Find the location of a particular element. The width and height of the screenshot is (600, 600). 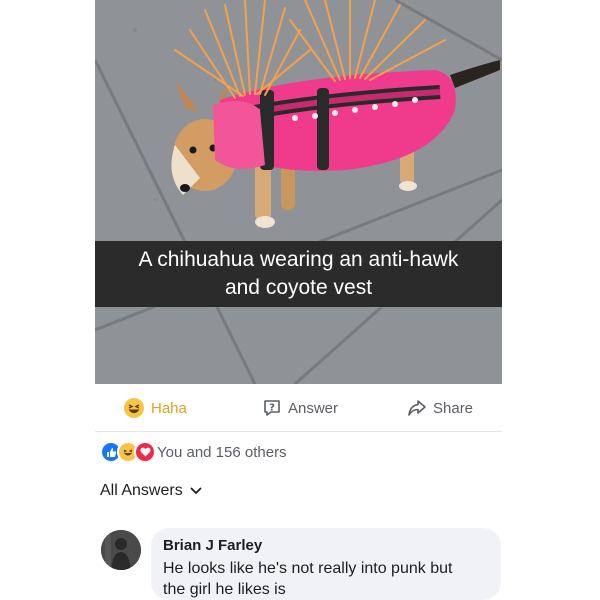

action-bar: Haha ? Answer Share is located at coordinates (298, 408).